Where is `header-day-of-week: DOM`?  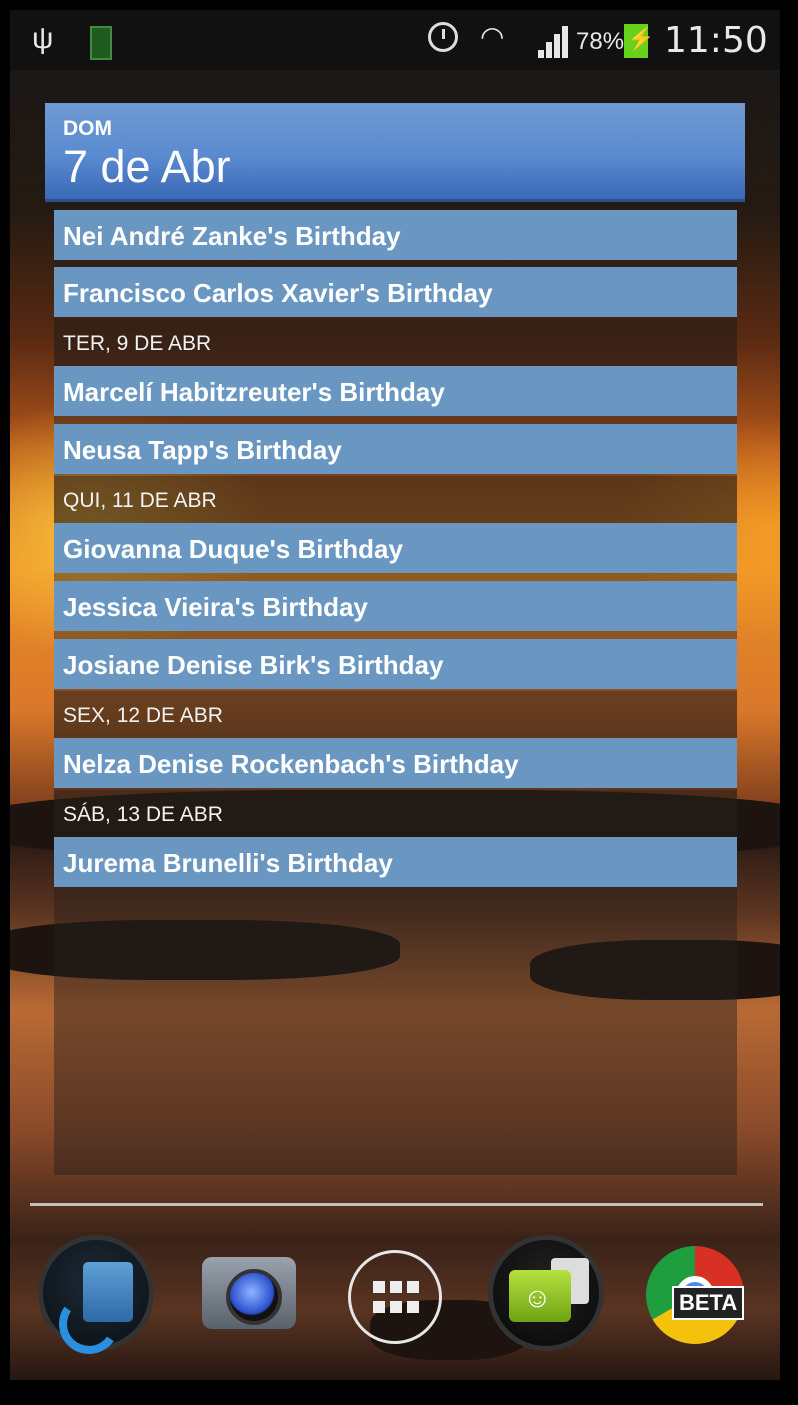
header-day-of-week: DOM is located at coordinates (87, 128).